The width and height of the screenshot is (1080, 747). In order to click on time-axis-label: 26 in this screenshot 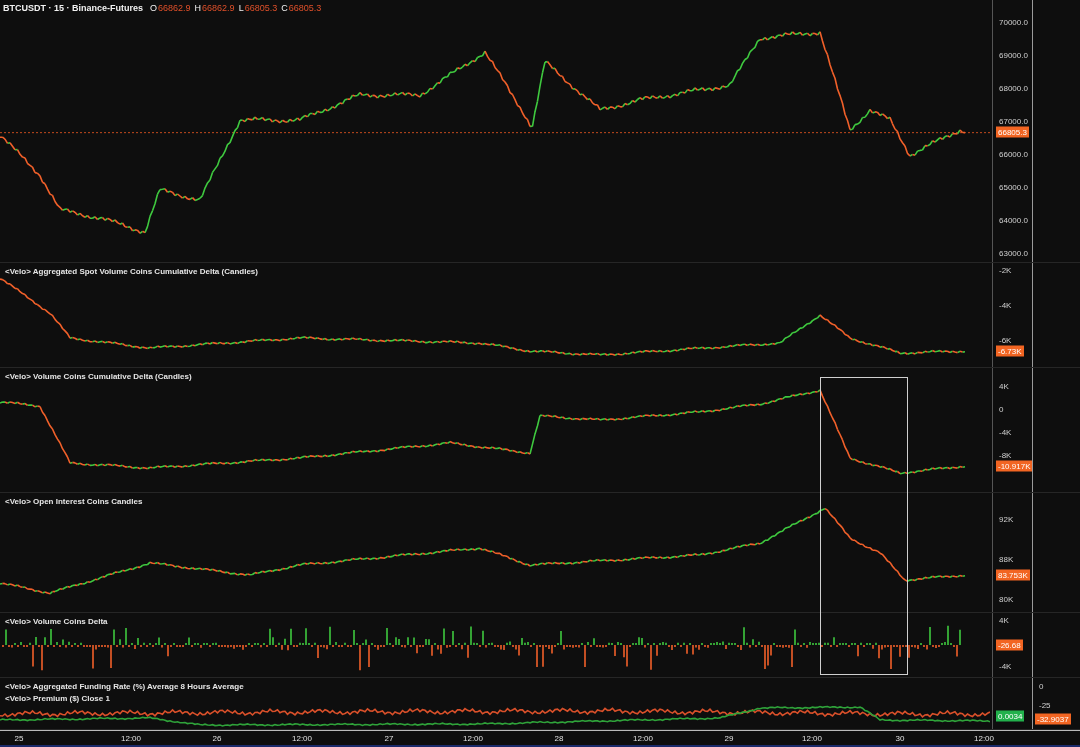, I will do `click(217, 738)`.